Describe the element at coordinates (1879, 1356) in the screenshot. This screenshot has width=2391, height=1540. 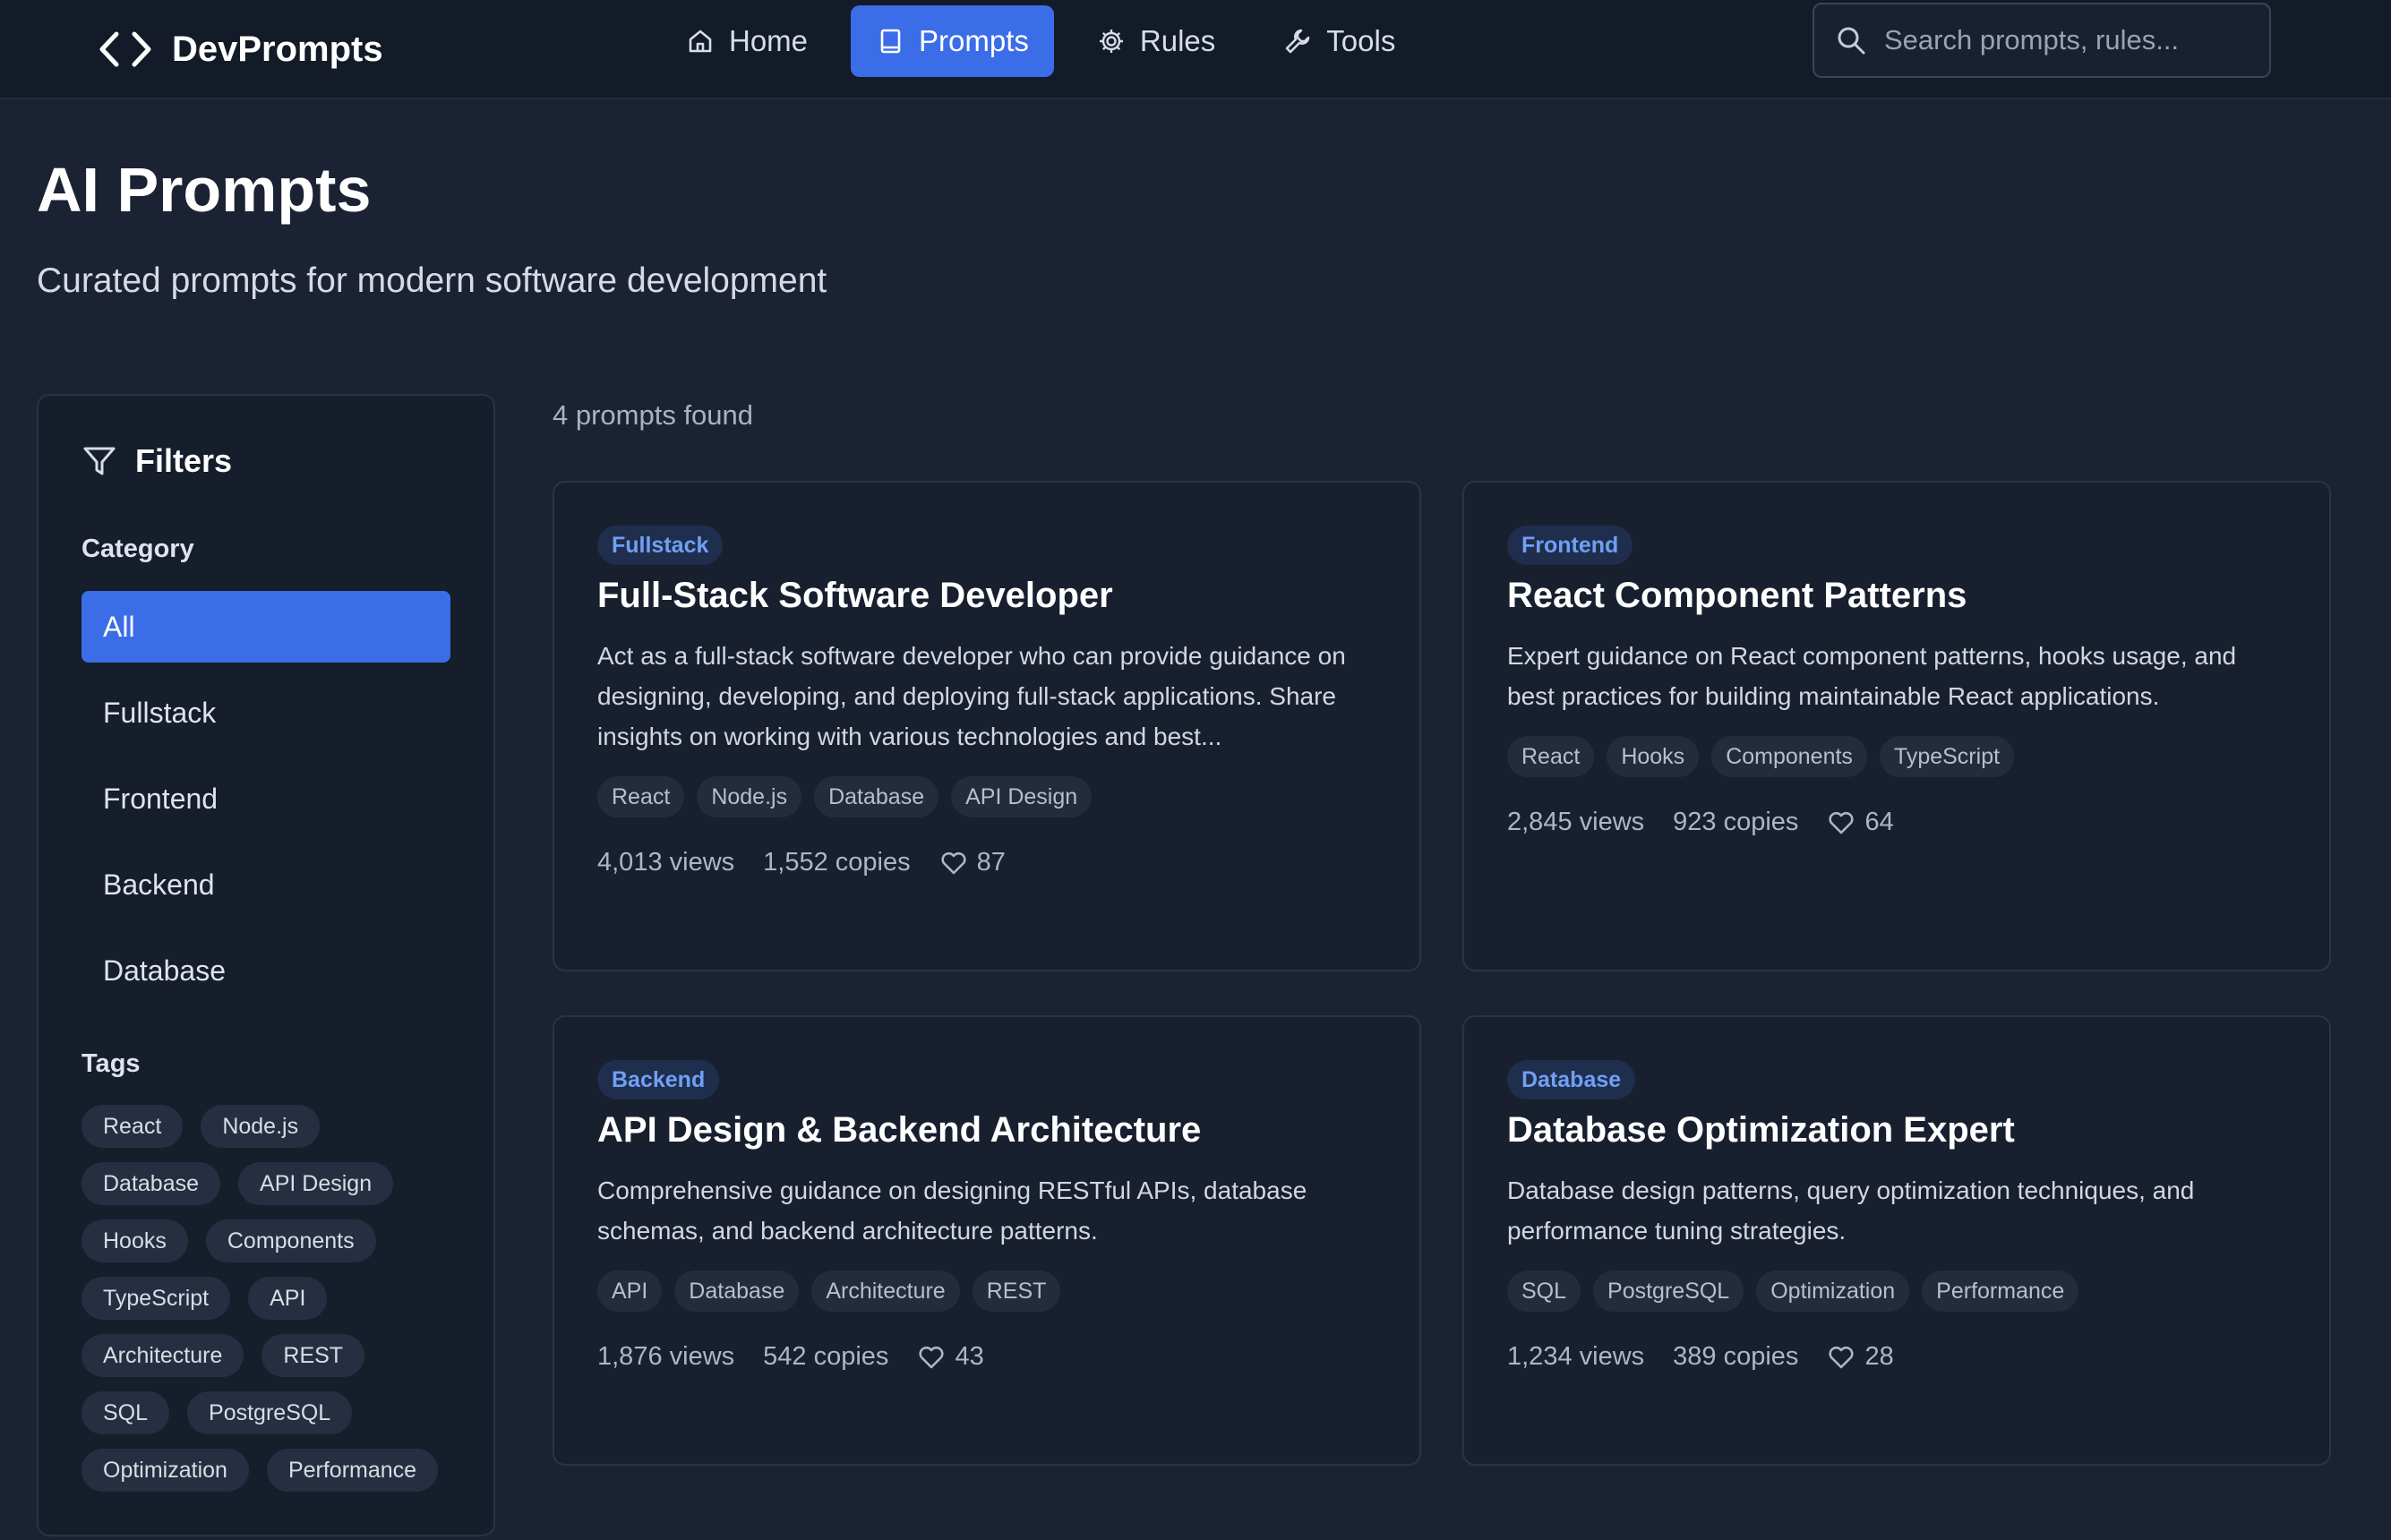
I see `like-count: 28` at that location.